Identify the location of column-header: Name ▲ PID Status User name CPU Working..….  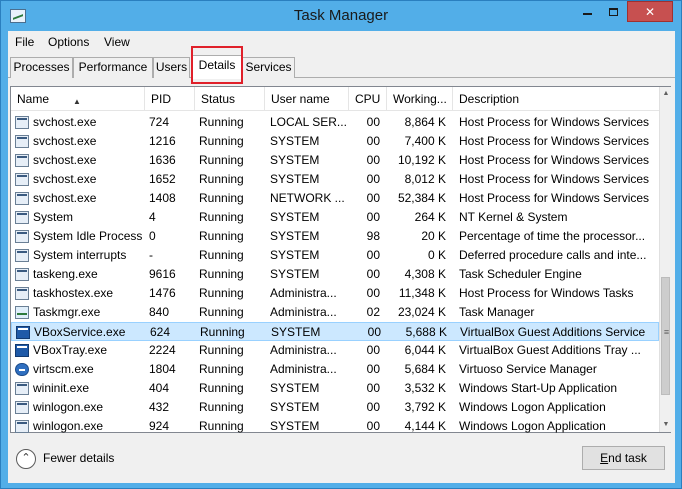
(335, 99).